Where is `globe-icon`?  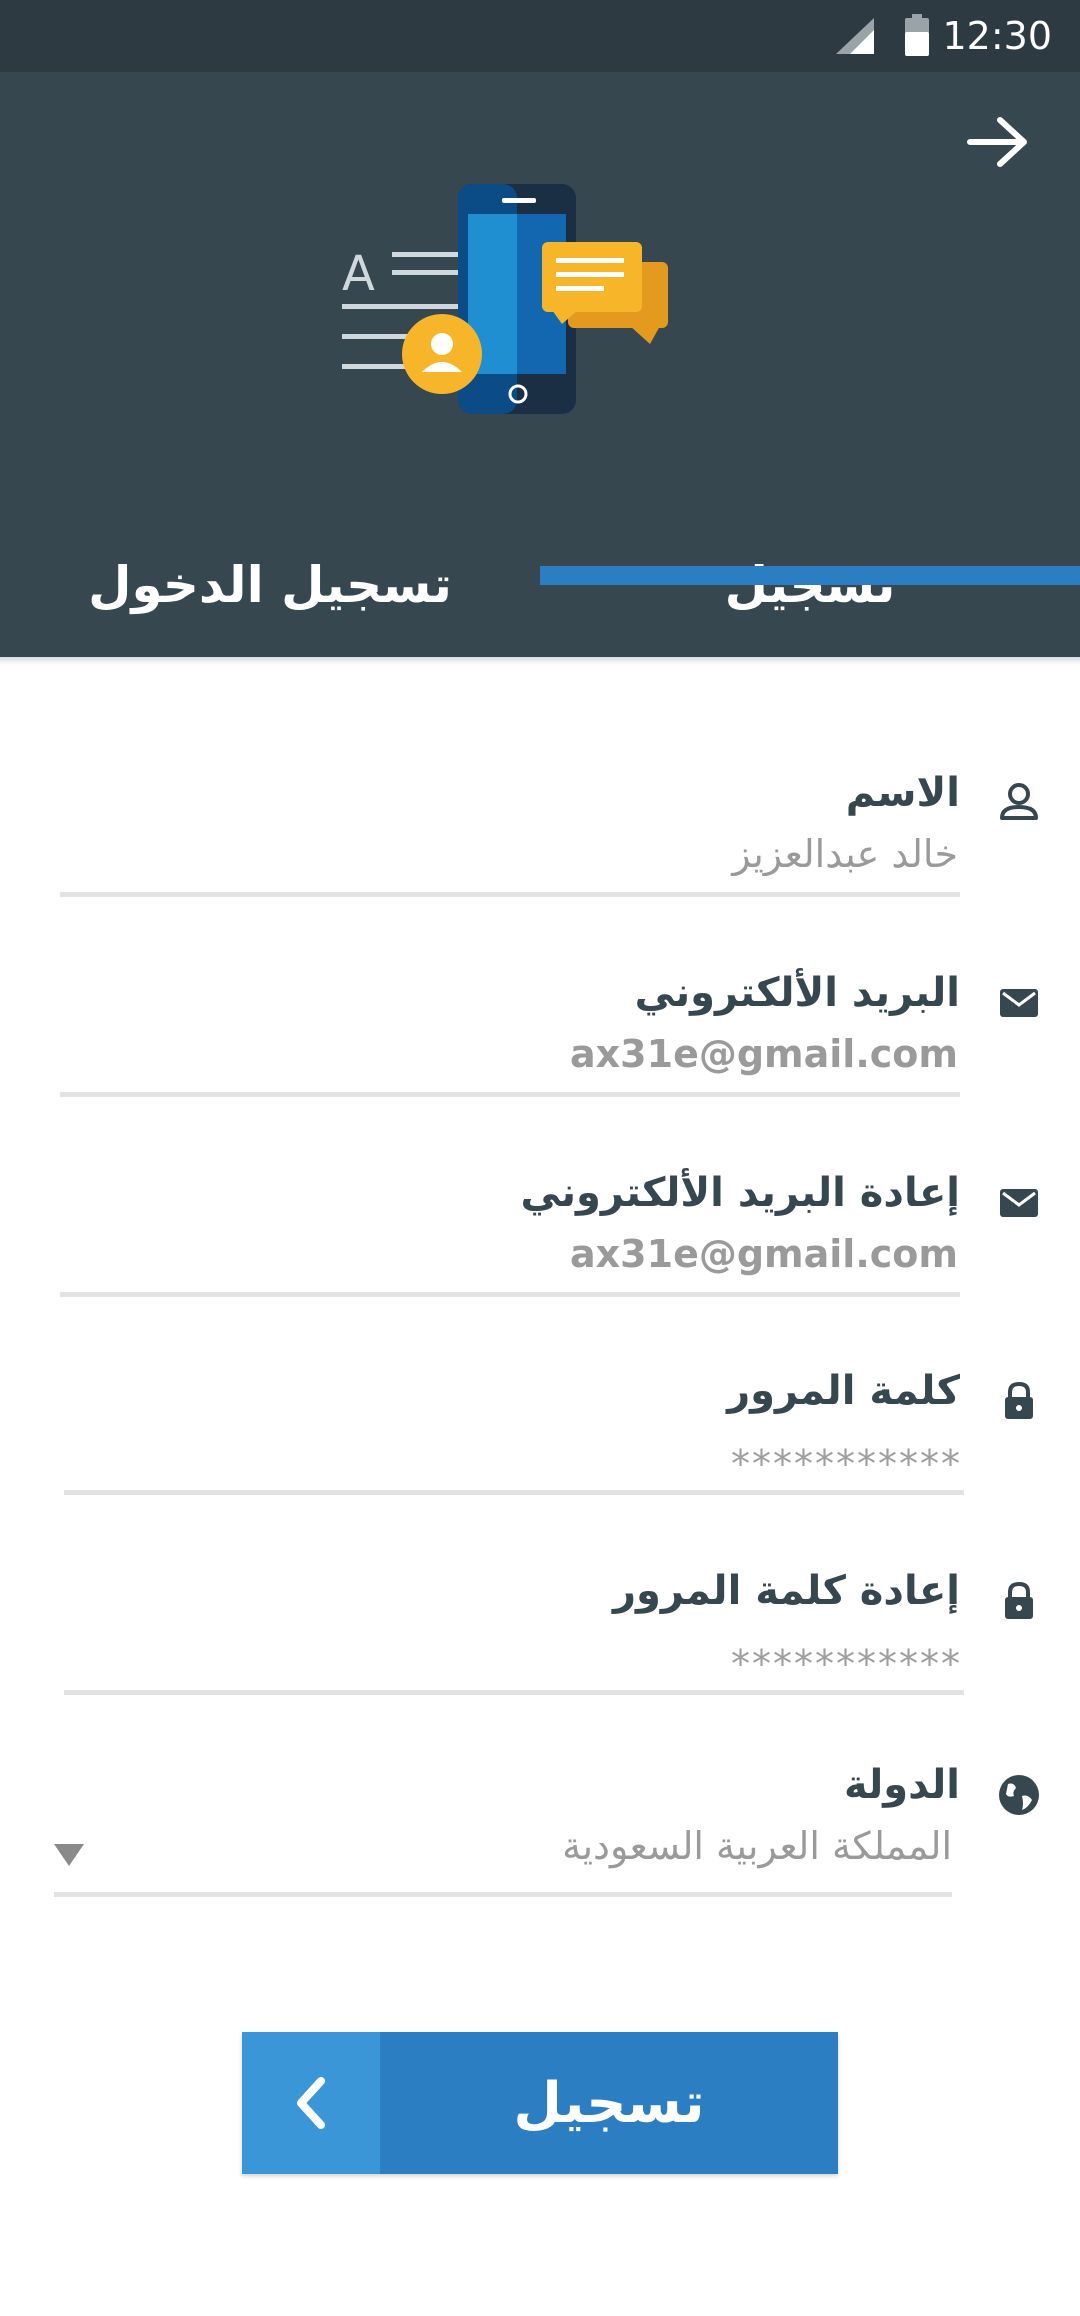 globe-icon is located at coordinates (1019, 1795).